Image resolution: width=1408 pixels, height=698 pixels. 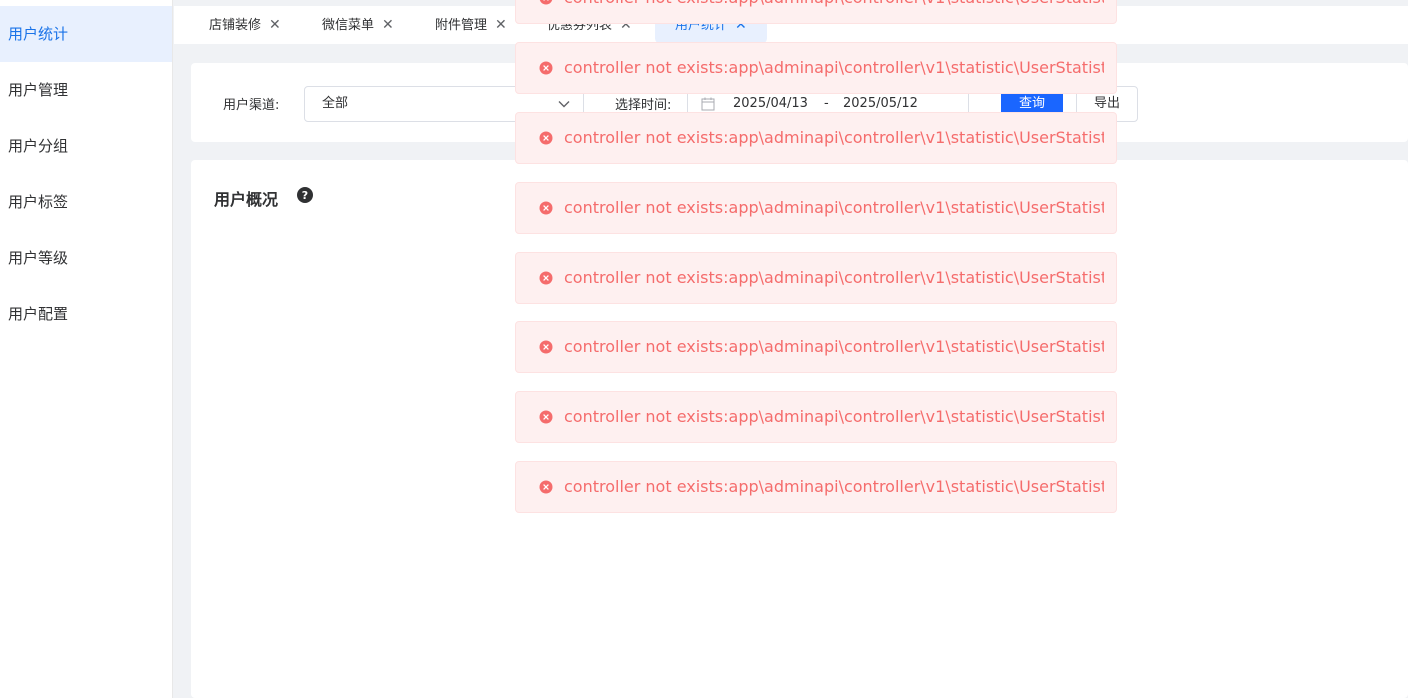 I want to click on tab-shop-decoration: 店铺装修 ✕, so click(x=245, y=25).